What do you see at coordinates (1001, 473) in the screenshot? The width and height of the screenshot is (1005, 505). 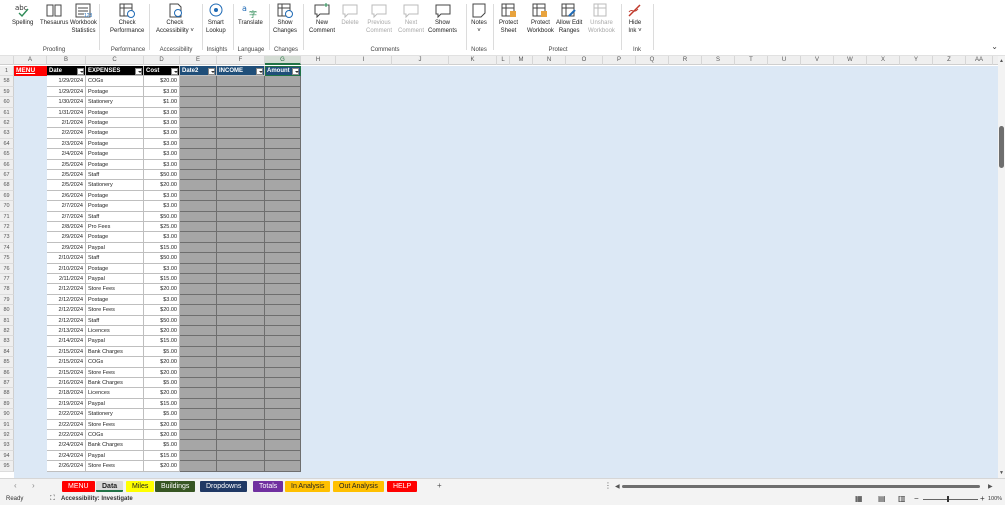 I see `scroll-down-icon: ▼` at bounding box center [1001, 473].